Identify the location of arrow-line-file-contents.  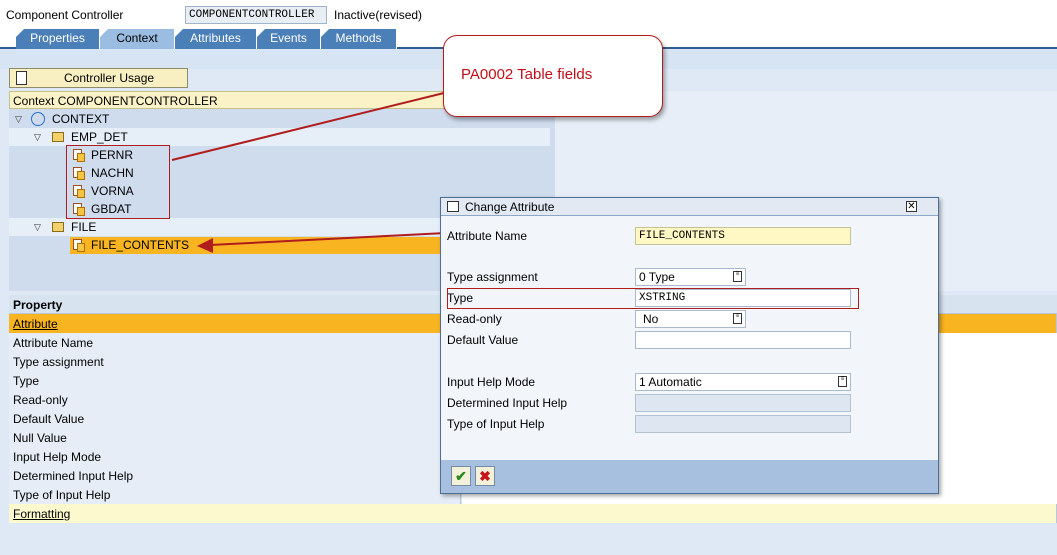
(328, 239).